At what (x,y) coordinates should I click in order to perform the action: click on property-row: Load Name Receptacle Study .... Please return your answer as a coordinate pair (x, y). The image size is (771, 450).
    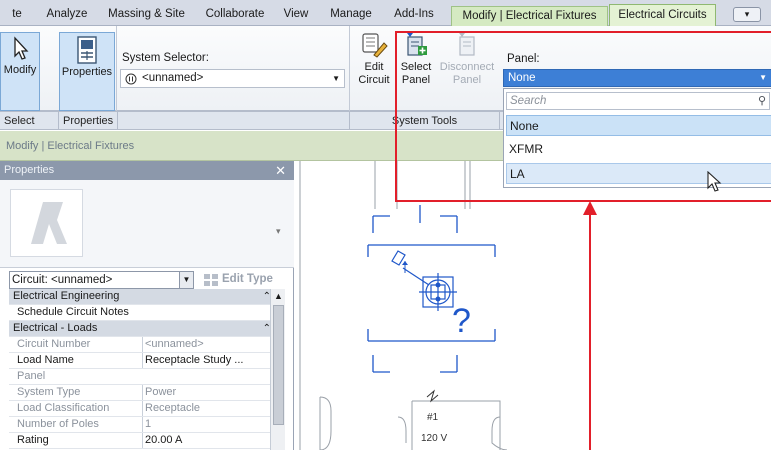
    Looking at the image, I should click on (143, 361).